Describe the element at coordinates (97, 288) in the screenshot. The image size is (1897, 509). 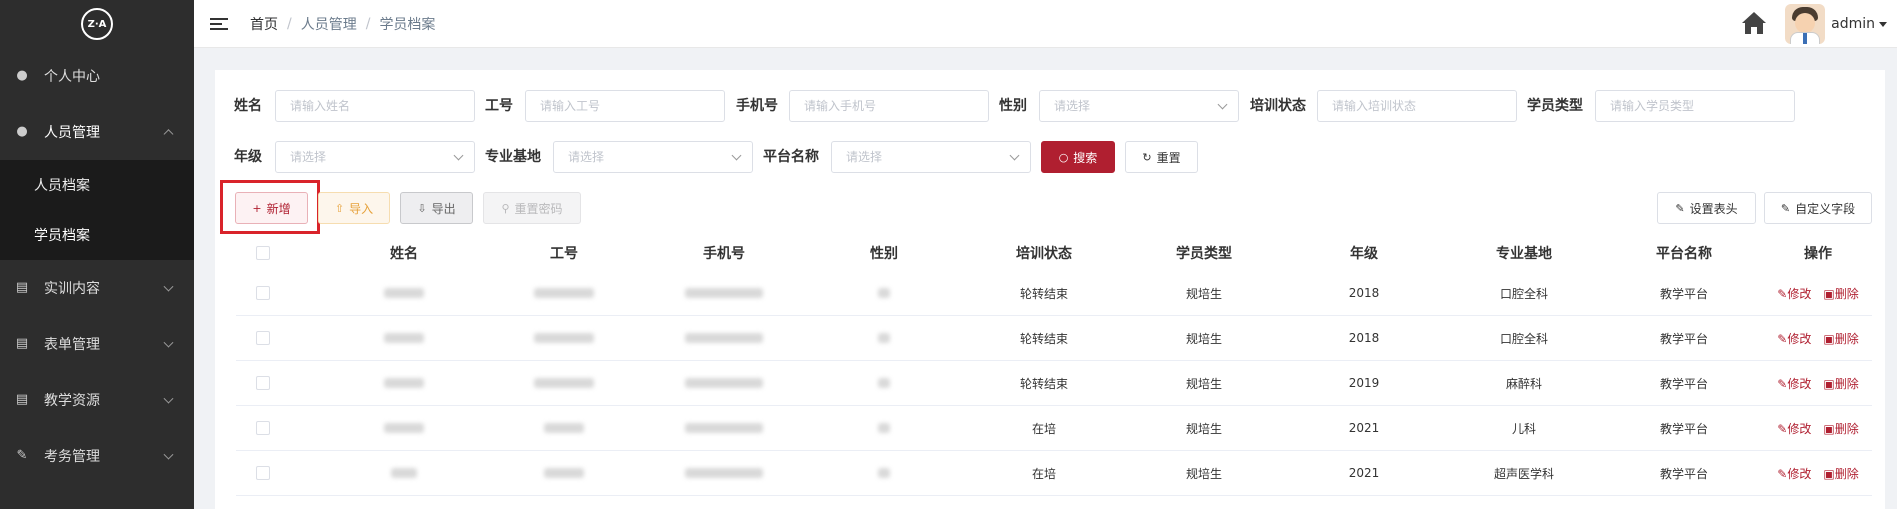
I see `sidebar-item-training: ▤ 实训内容` at that location.